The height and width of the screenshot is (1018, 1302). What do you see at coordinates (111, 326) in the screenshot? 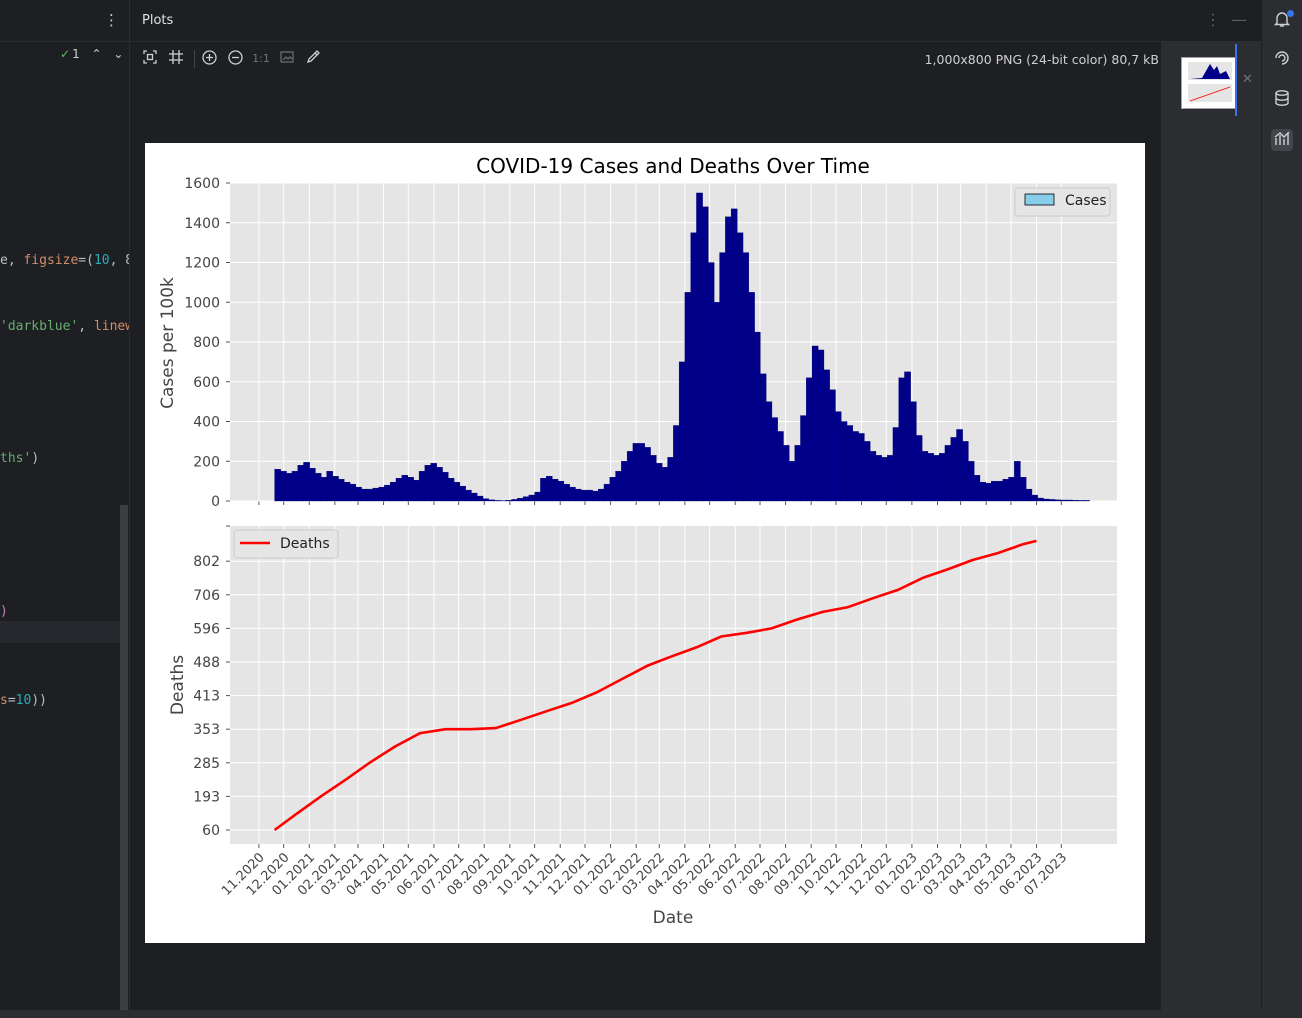
I see `code-token: linew` at bounding box center [111, 326].